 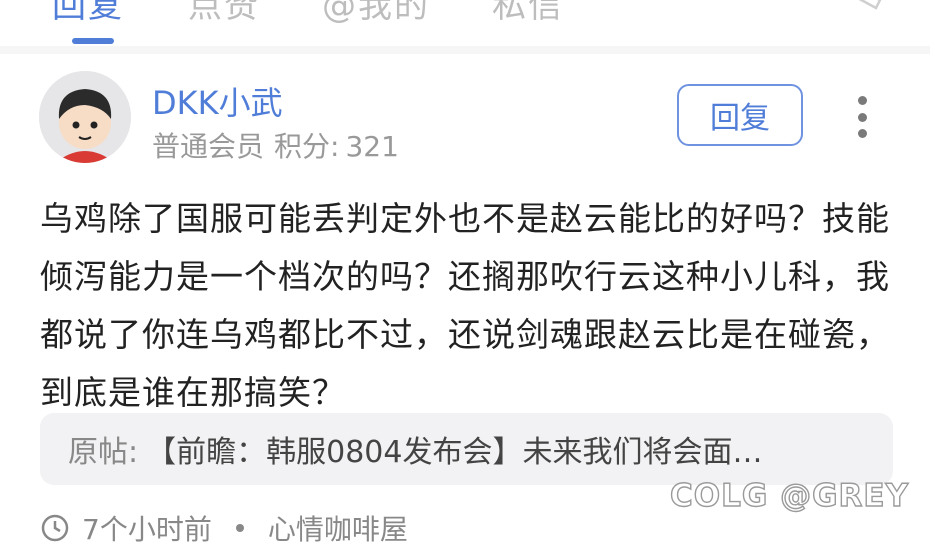 I want to click on points-value: 321, so click(x=372, y=146).